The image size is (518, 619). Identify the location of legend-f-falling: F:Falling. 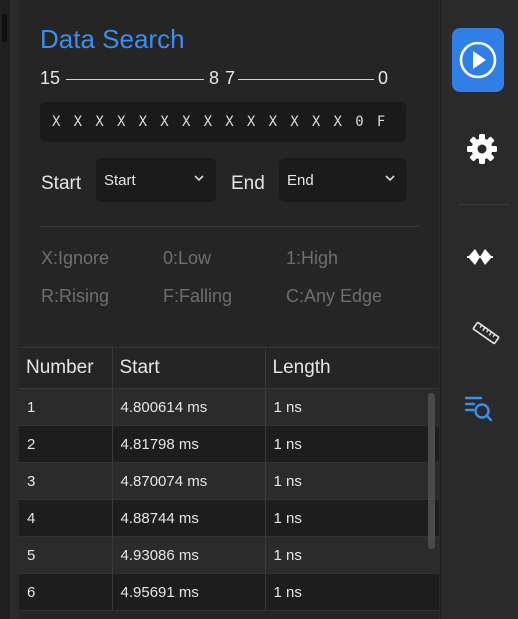
(198, 296).